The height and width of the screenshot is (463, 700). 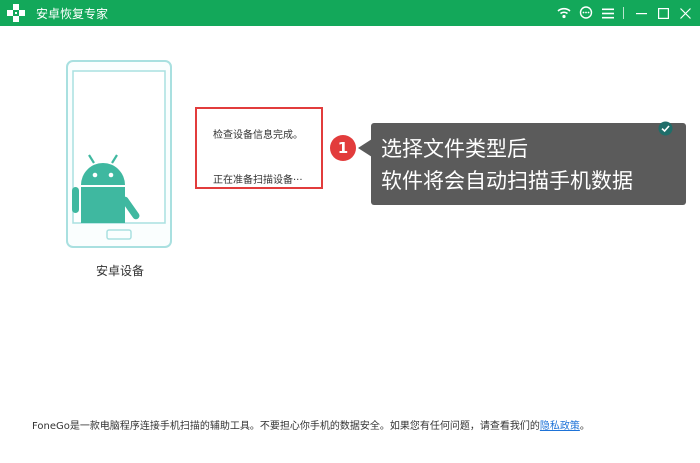 What do you see at coordinates (350, 13) in the screenshot?
I see `title-bar: 安卓恢复专家` at bounding box center [350, 13].